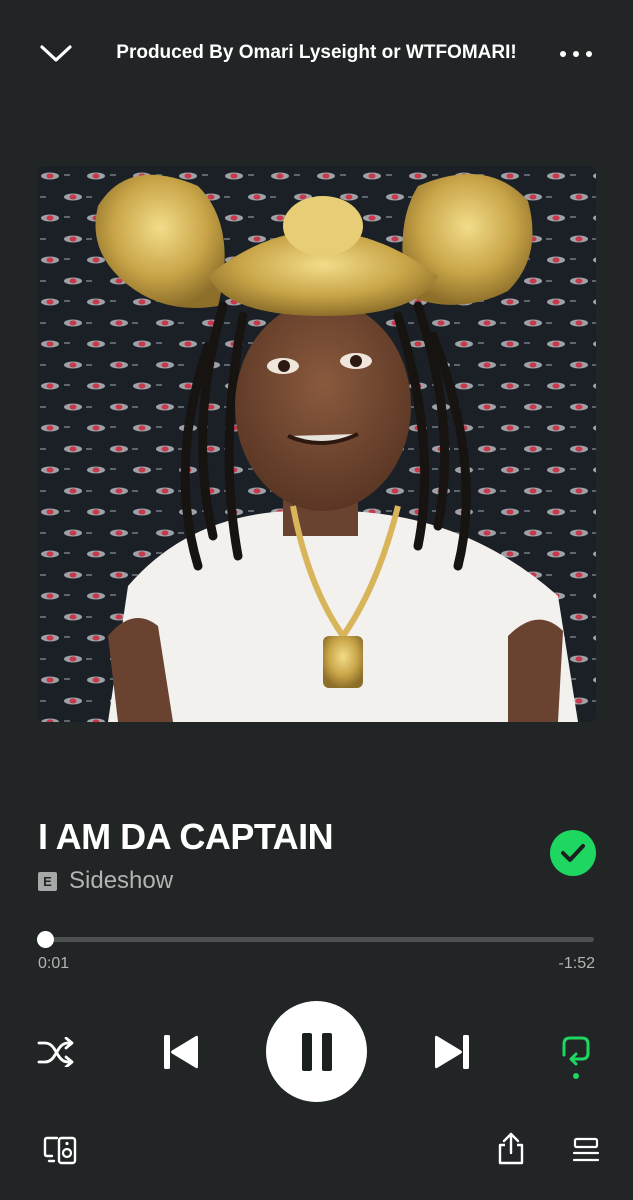 The image size is (633, 1200). What do you see at coordinates (54, 963) in the screenshot?
I see `elapsed-time: 0:01` at bounding box center [54, 963].